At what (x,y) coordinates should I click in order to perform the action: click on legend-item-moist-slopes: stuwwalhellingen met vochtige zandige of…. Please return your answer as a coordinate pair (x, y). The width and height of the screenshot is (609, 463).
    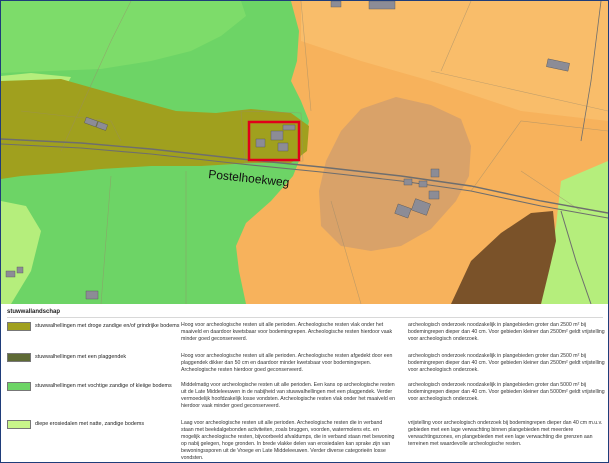
    Looking at the image, I should click on (304, 400).